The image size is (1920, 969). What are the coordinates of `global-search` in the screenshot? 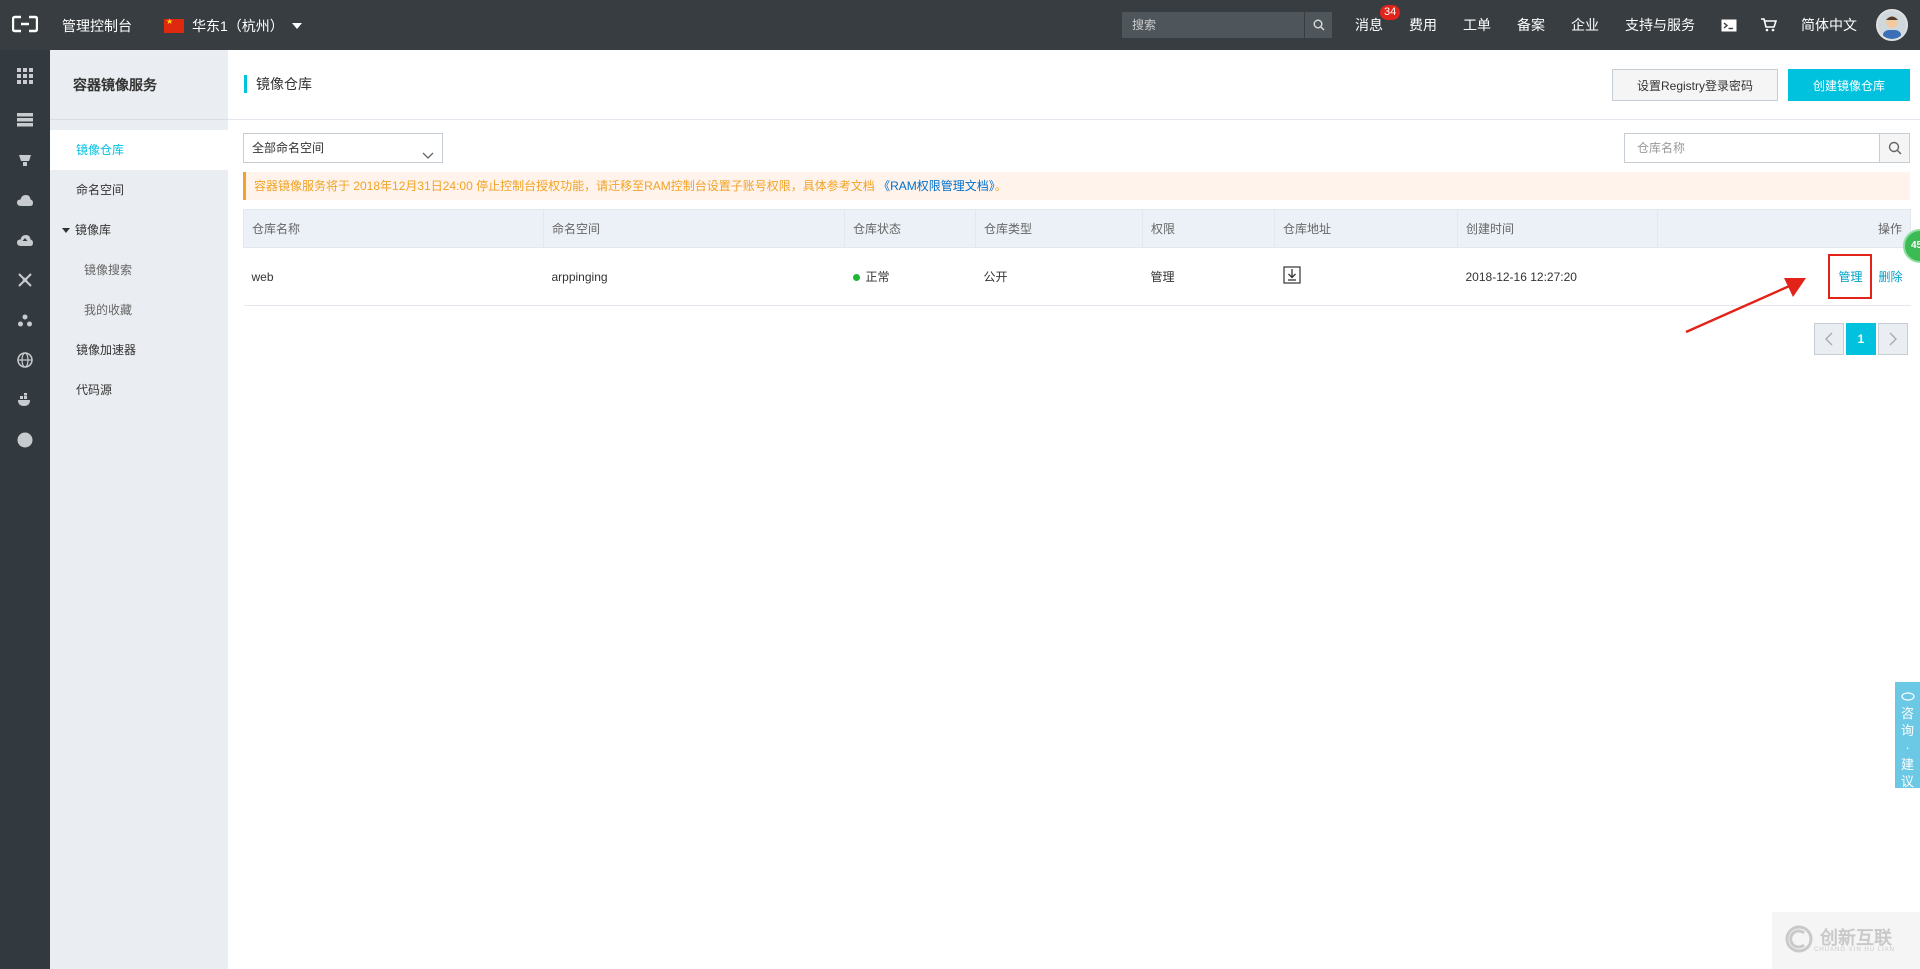 It's located at (1227, 25).